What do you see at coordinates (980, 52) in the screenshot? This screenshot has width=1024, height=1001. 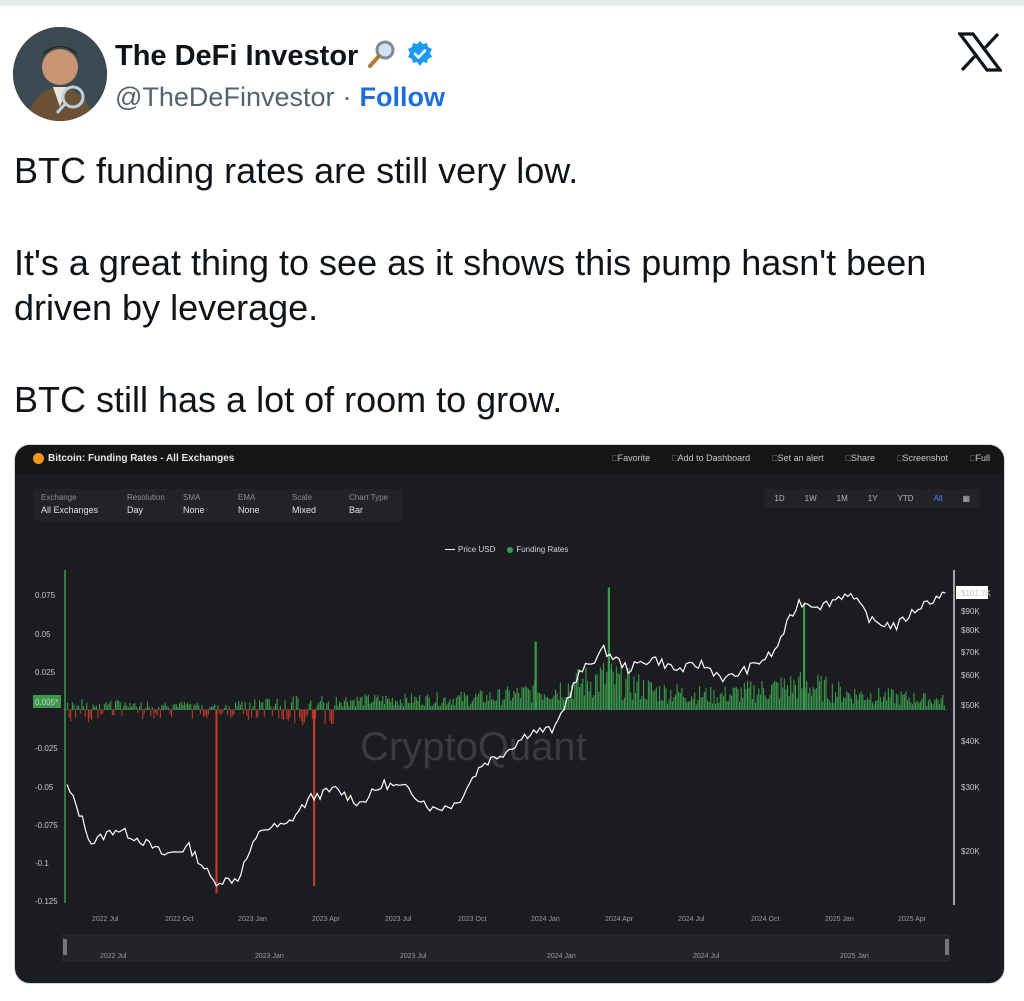 I see `x-logo-icon` at bounding box center [980, 52].